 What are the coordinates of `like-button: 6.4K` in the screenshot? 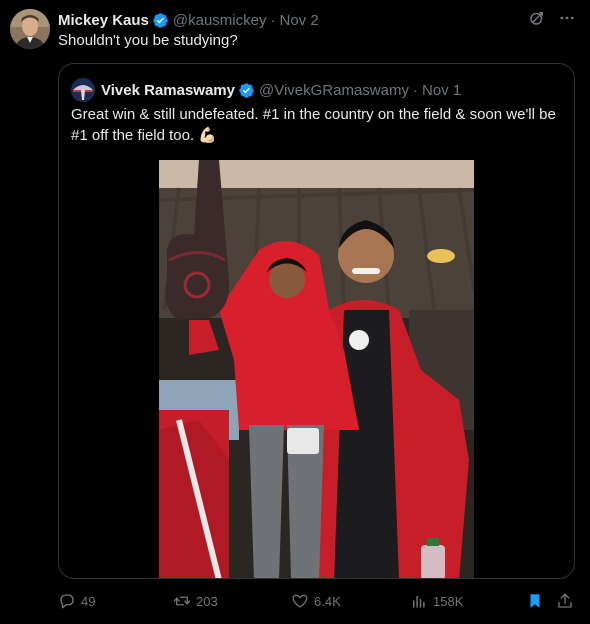 It's located at (316, 601).